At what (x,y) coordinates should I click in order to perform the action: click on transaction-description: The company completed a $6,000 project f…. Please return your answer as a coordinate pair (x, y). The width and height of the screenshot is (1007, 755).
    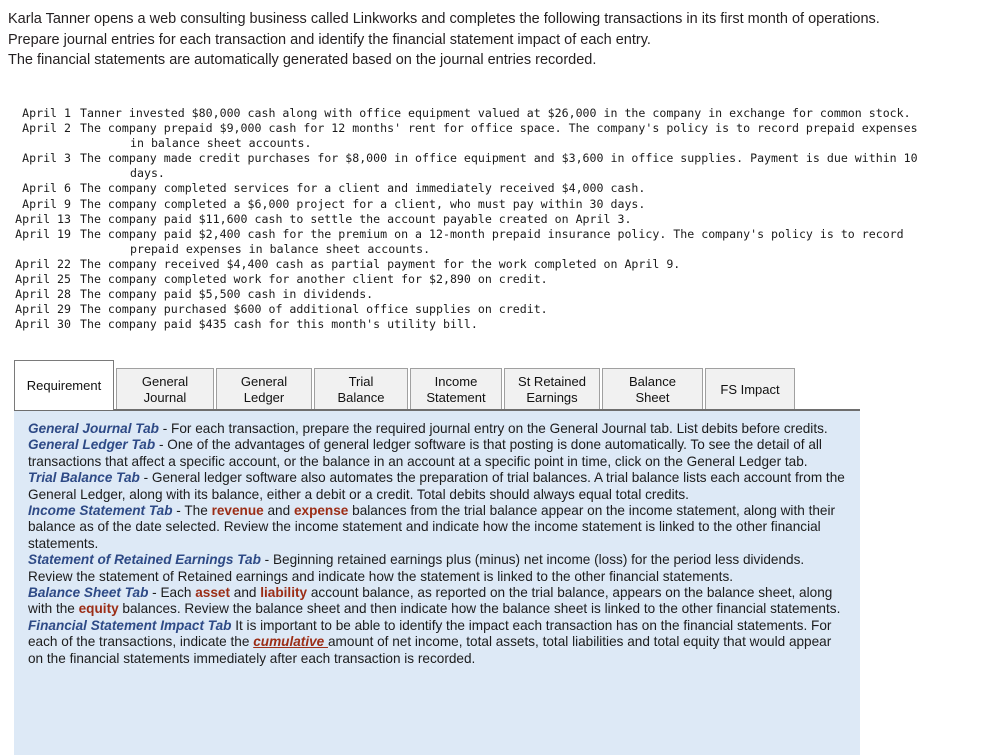
    Looking at the image, I should click on (527, 204).